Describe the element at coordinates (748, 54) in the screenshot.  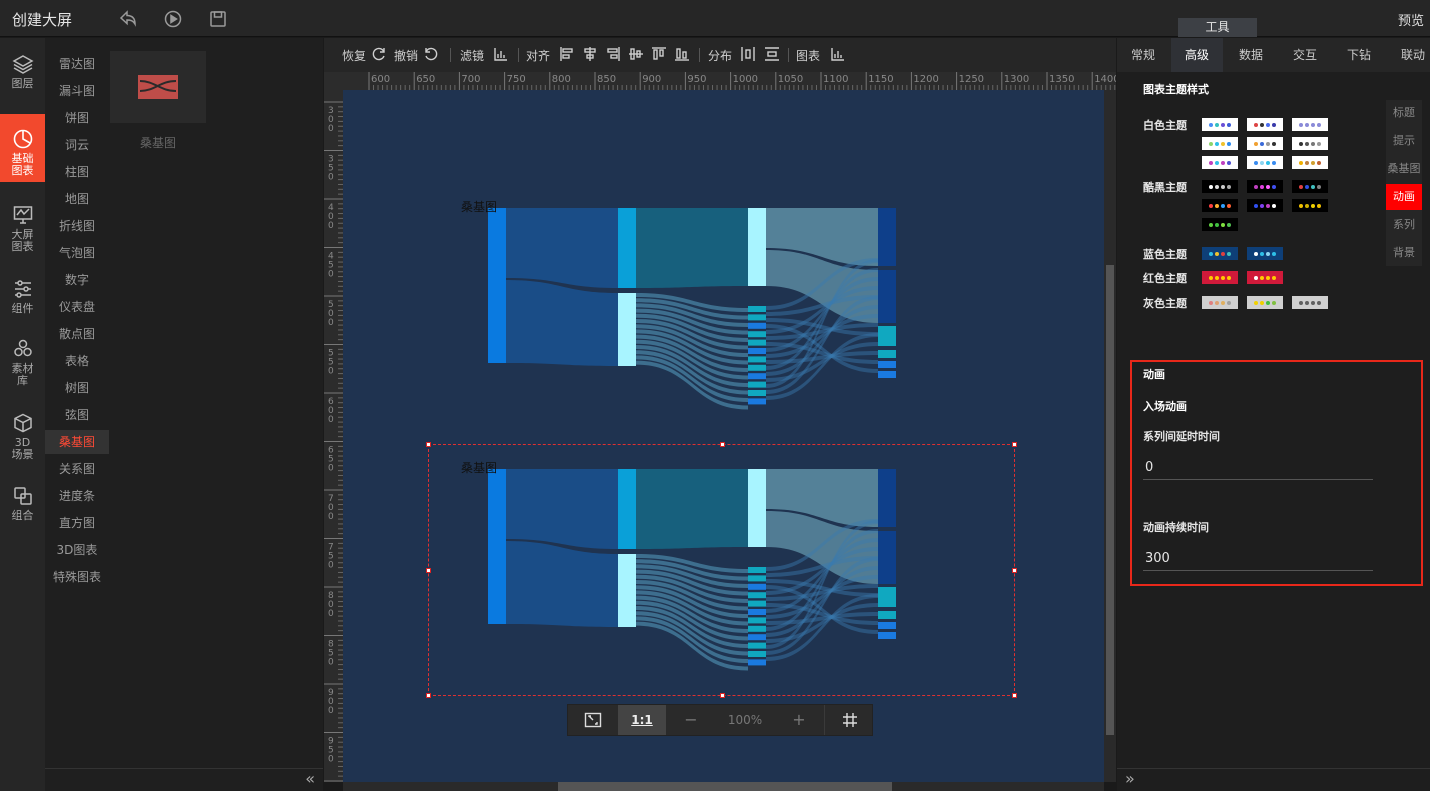
I see `distribute-h-icon` at that location.